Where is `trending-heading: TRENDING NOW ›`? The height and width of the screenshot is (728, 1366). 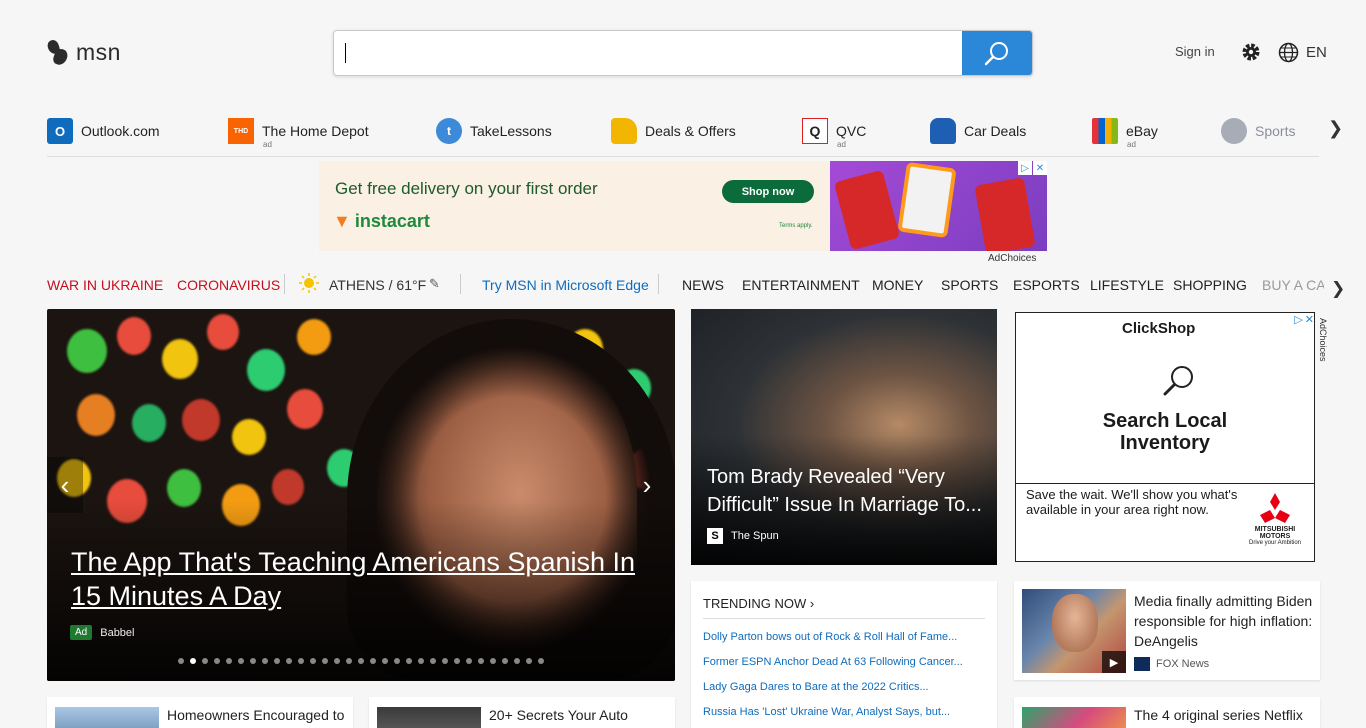 trending-heading: TRENDING NOW › is located at coordinates (758, 603).